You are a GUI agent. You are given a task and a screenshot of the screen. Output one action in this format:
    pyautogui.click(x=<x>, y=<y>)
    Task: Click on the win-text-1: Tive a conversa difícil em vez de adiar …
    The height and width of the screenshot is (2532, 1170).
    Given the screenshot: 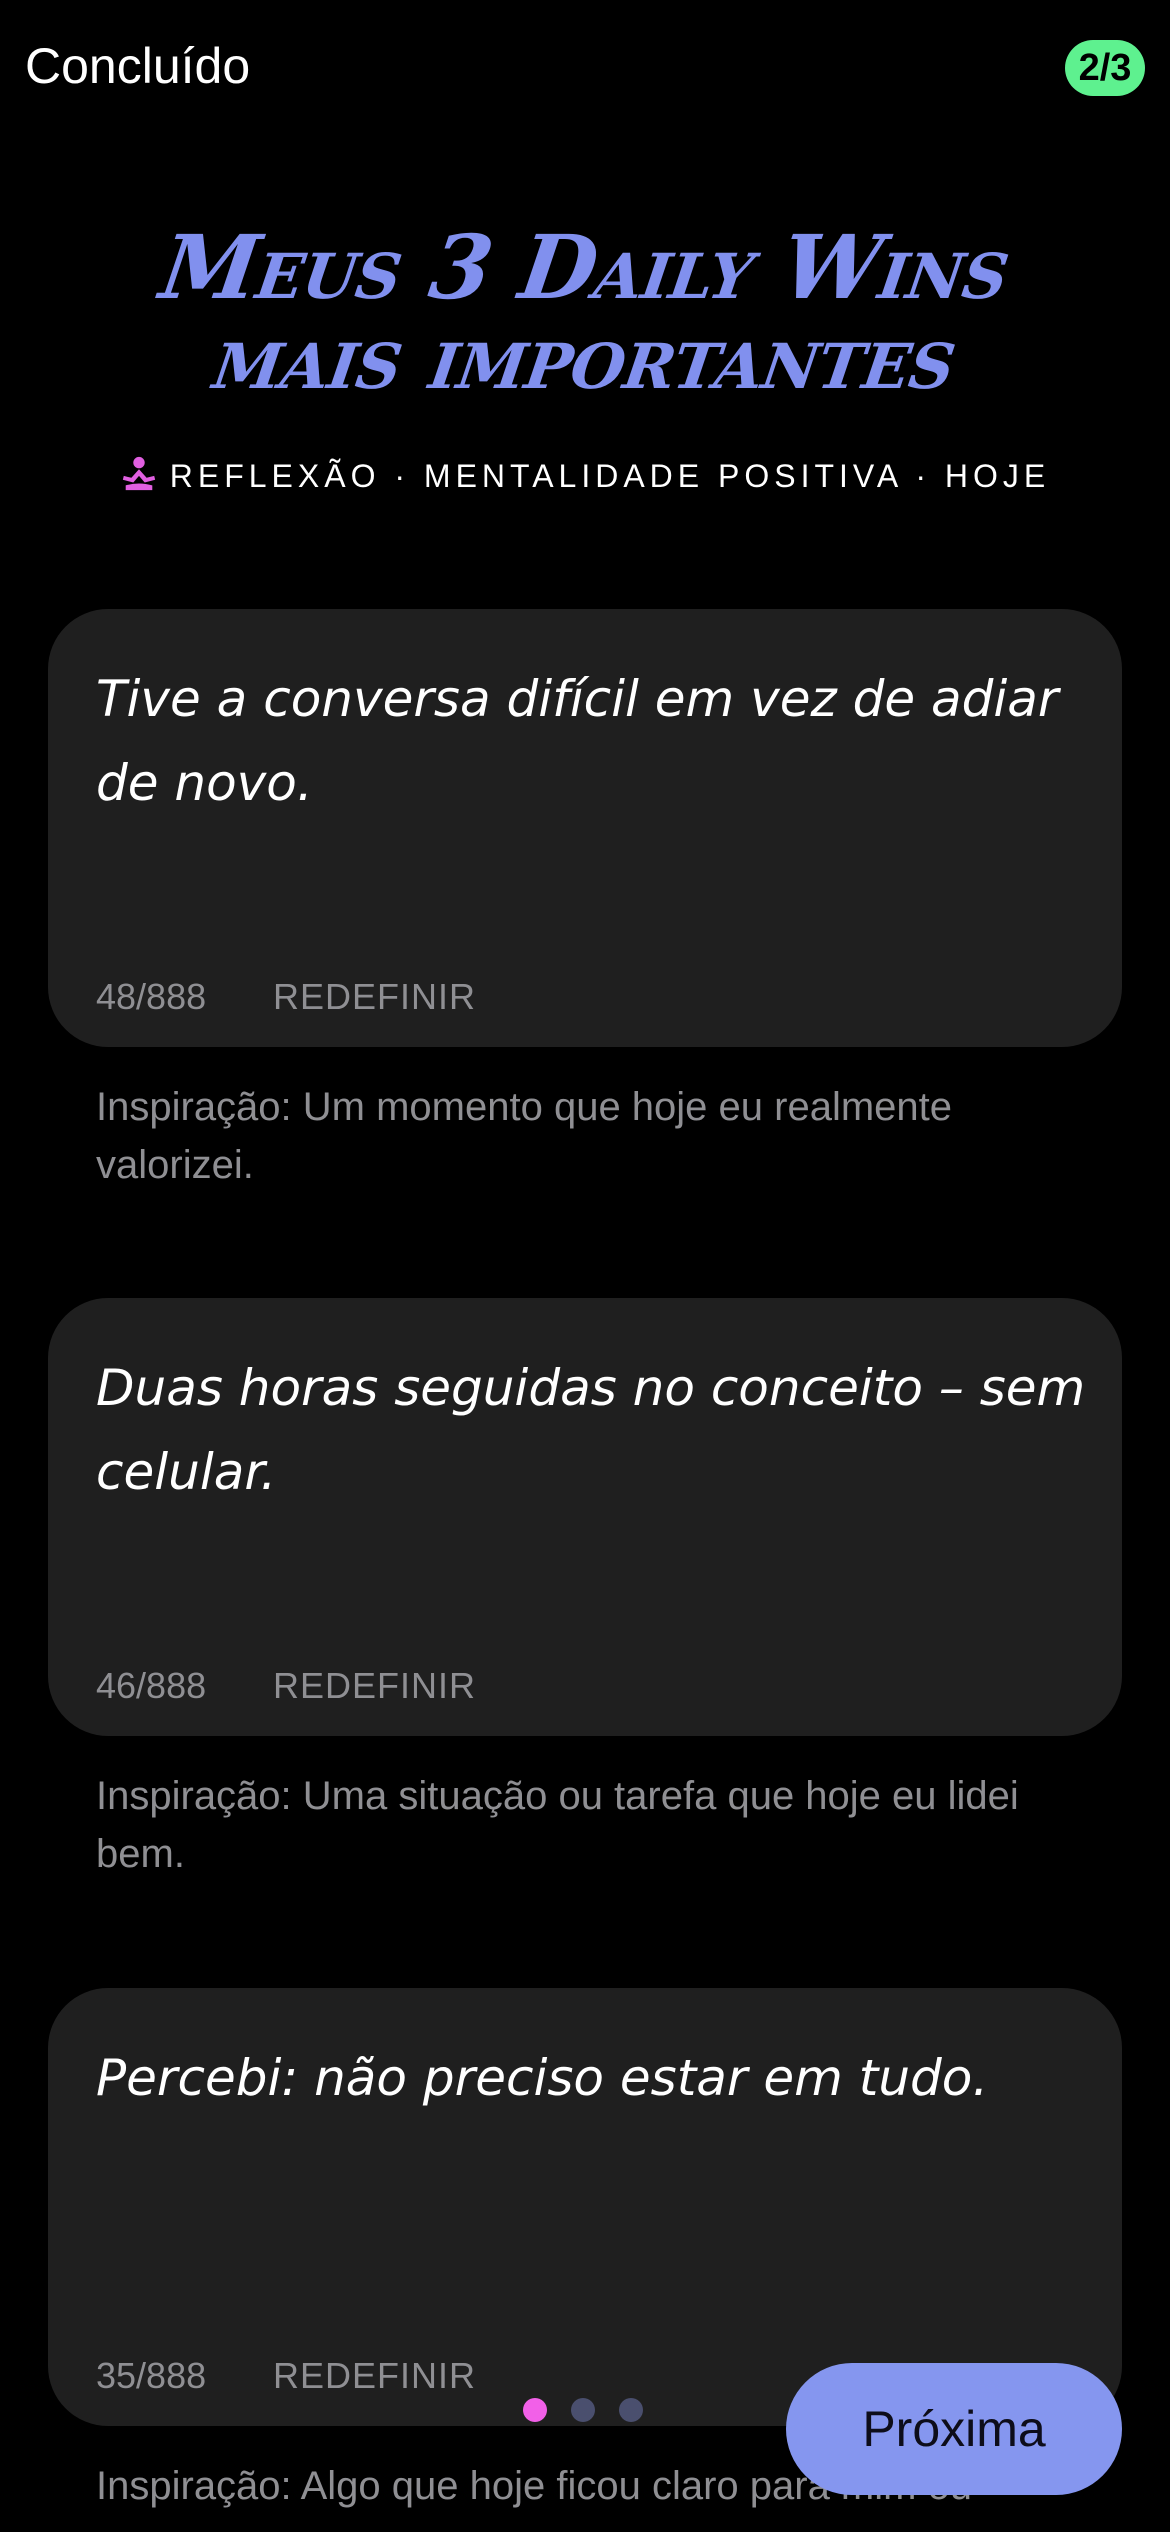 What is the action you would take?
    pyautogui.click(x=596, y=741)
    